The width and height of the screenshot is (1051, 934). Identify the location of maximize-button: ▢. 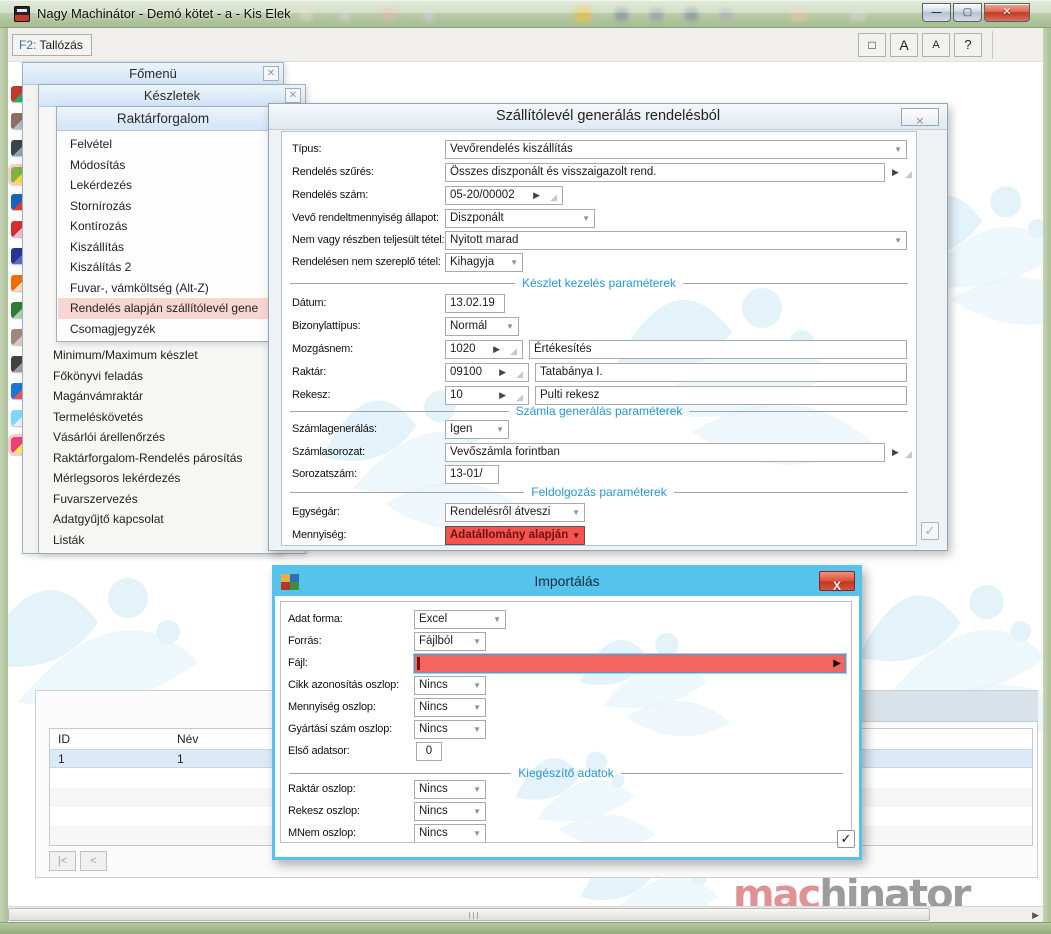
(967, 12).